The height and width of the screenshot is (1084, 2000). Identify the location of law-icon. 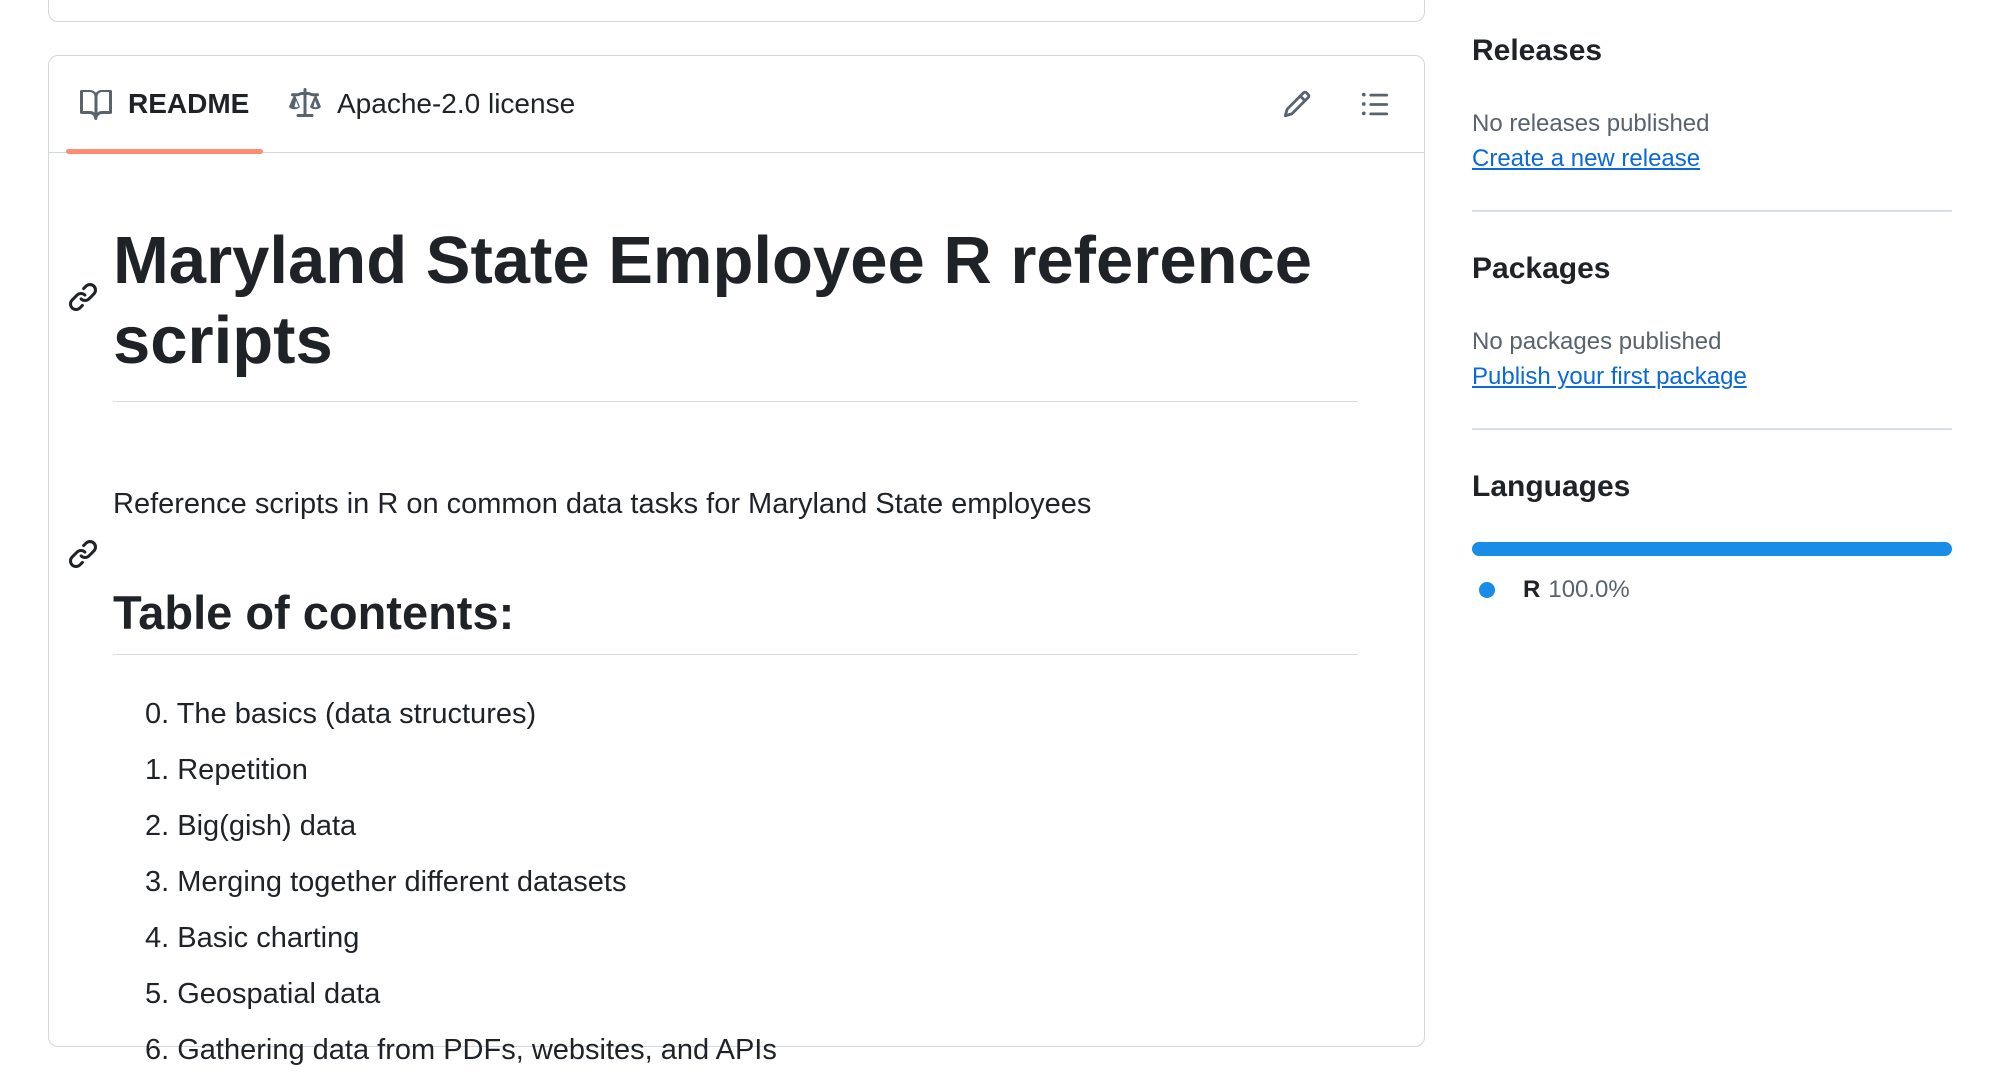
(305, 104).